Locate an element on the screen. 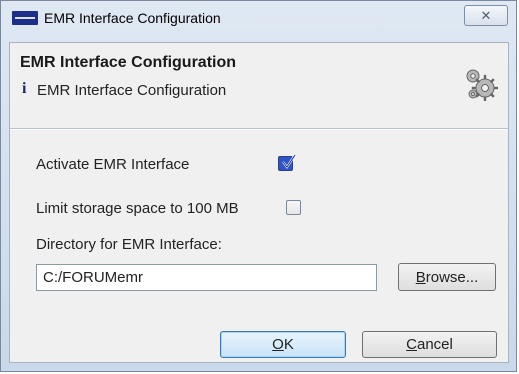 The width and height of the screenshot is (519, 374). cancel-button: Cancel is located at coordinates (429, 344).